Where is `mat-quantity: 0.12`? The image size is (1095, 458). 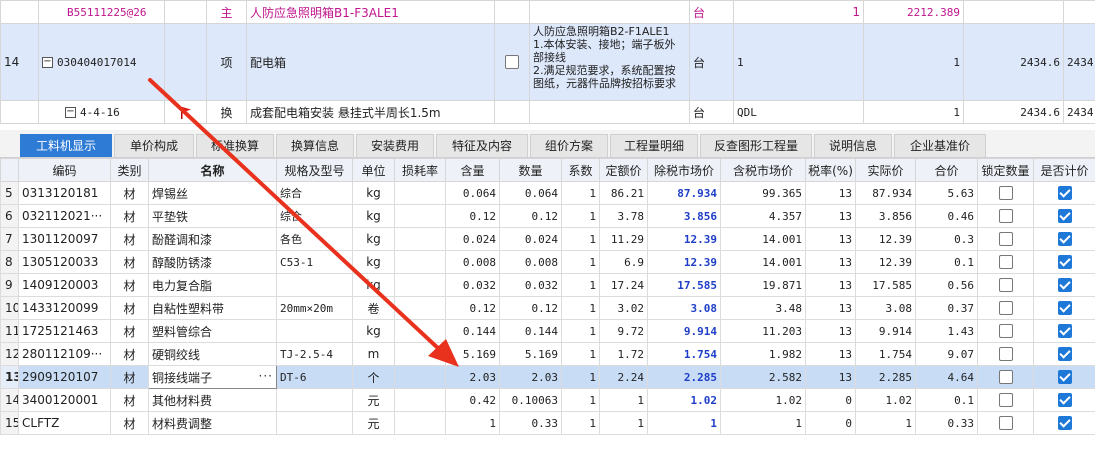
mat-quantity: 0.12 is located at coordinates (530, 216).